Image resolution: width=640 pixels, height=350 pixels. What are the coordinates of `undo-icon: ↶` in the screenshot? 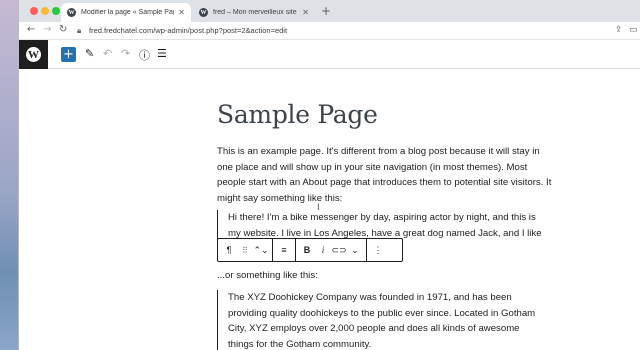 It's located at (107, 53).